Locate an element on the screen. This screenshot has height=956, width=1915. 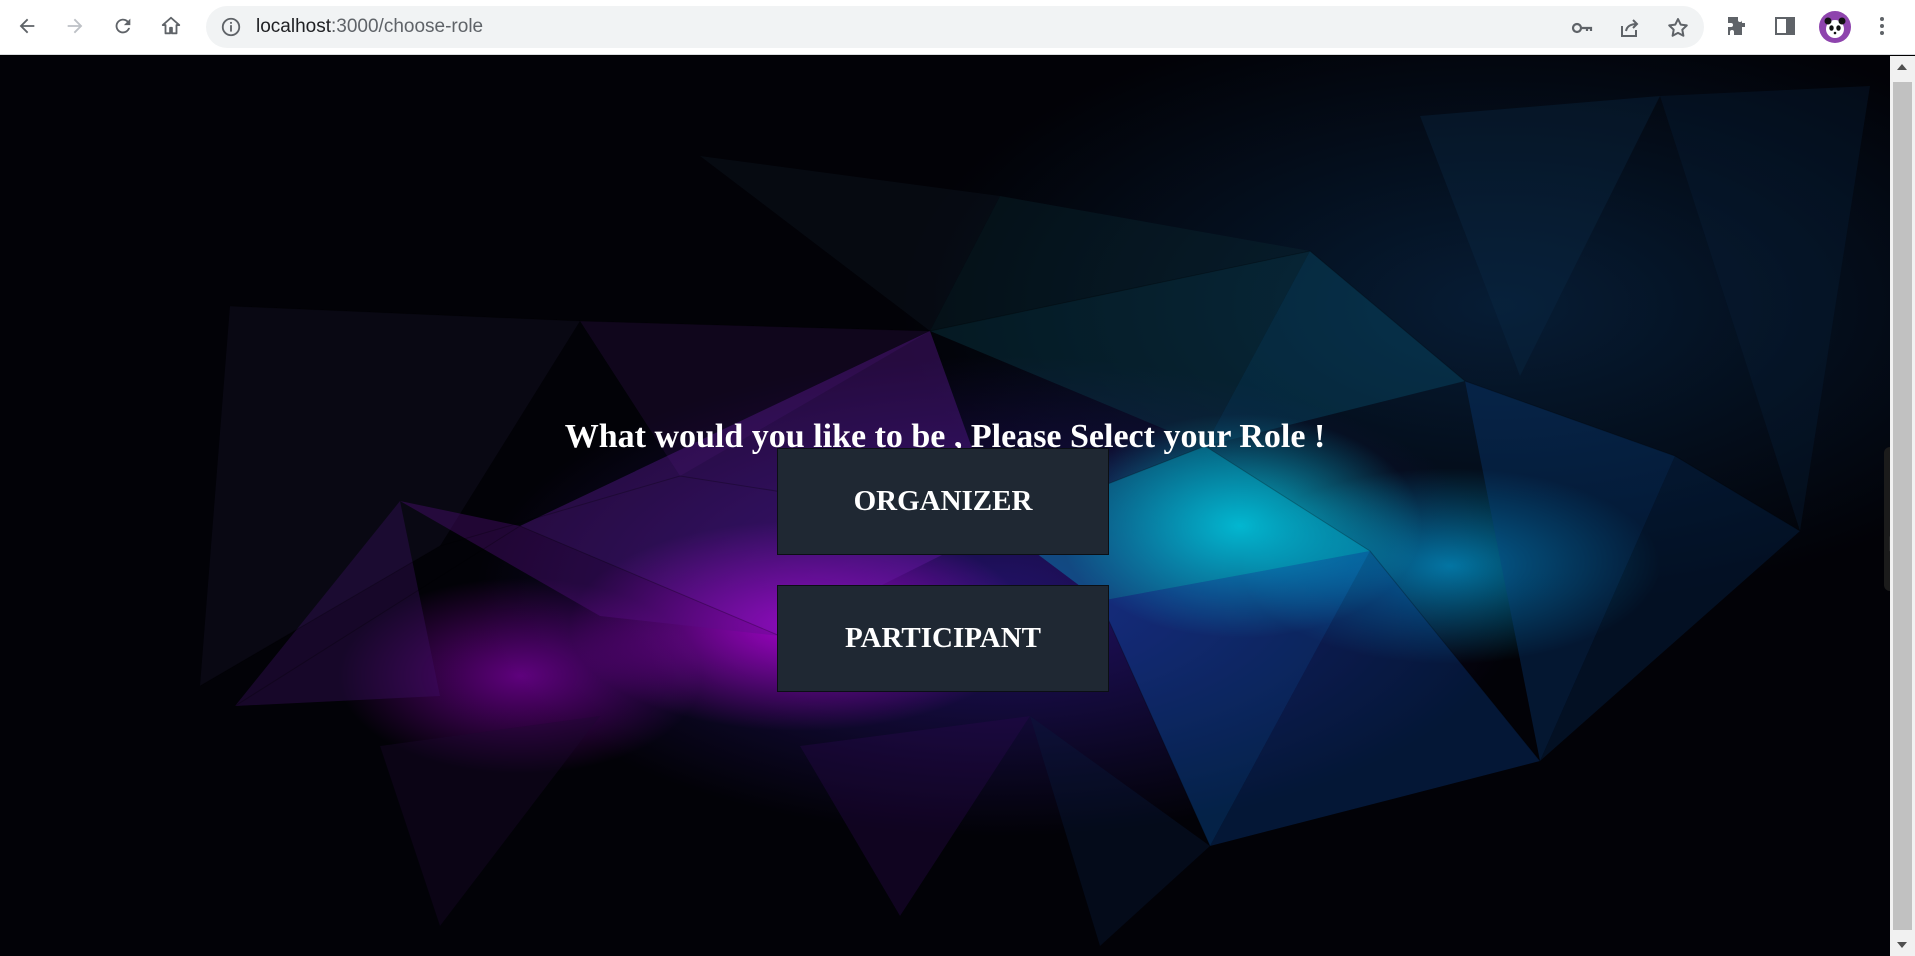
home-button is located at coordinates (171, 26).